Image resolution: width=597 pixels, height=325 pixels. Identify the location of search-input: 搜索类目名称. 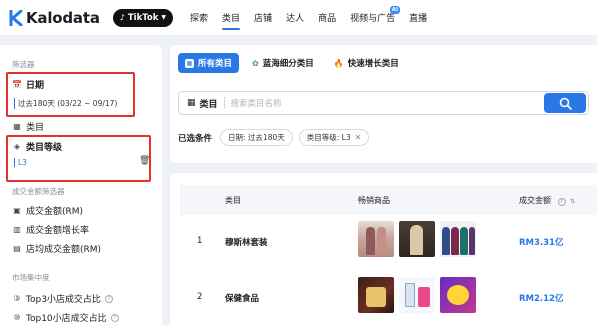
(387, 103).